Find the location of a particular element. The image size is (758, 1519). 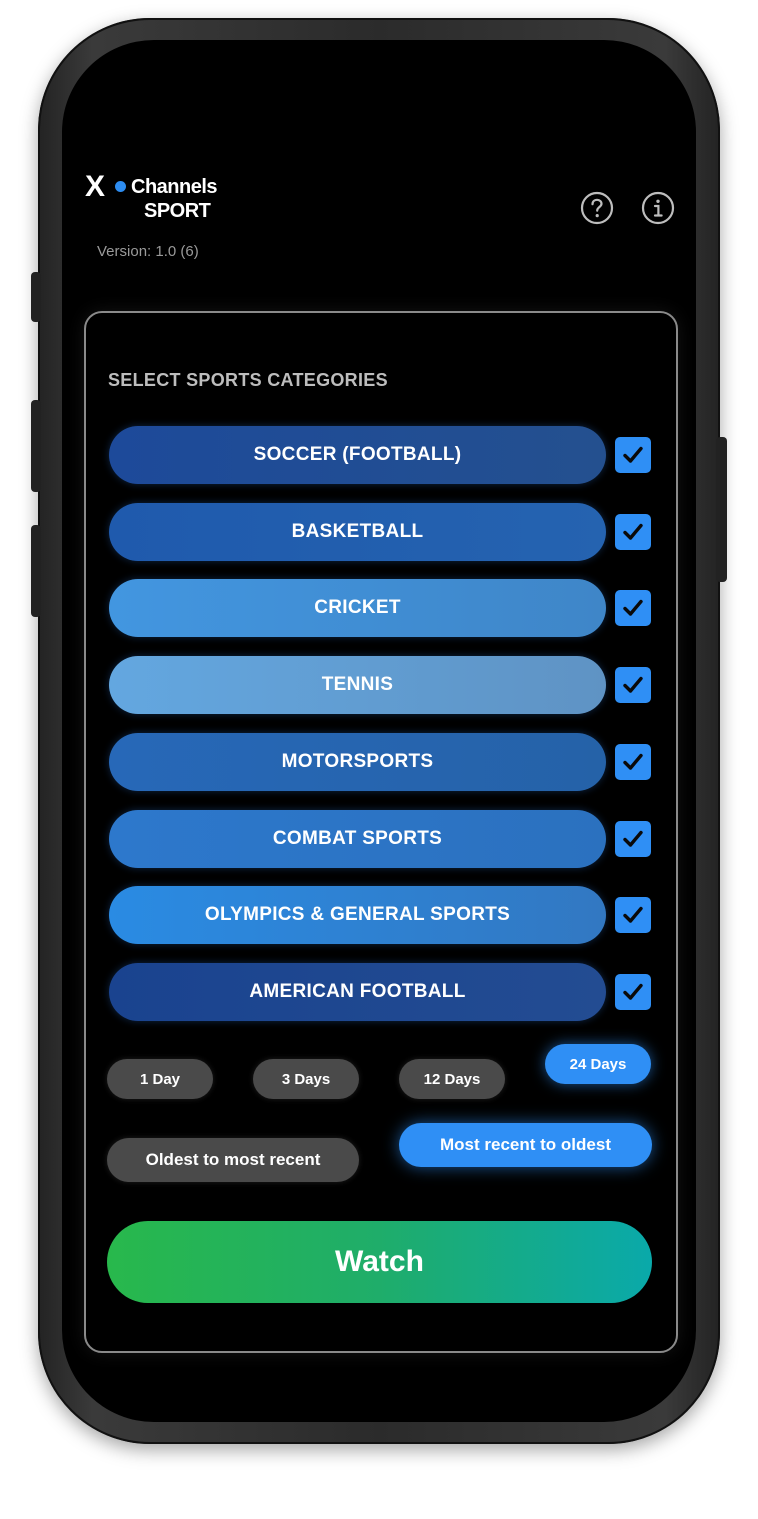

question-circle-icon is located at coordinates (597, 208).